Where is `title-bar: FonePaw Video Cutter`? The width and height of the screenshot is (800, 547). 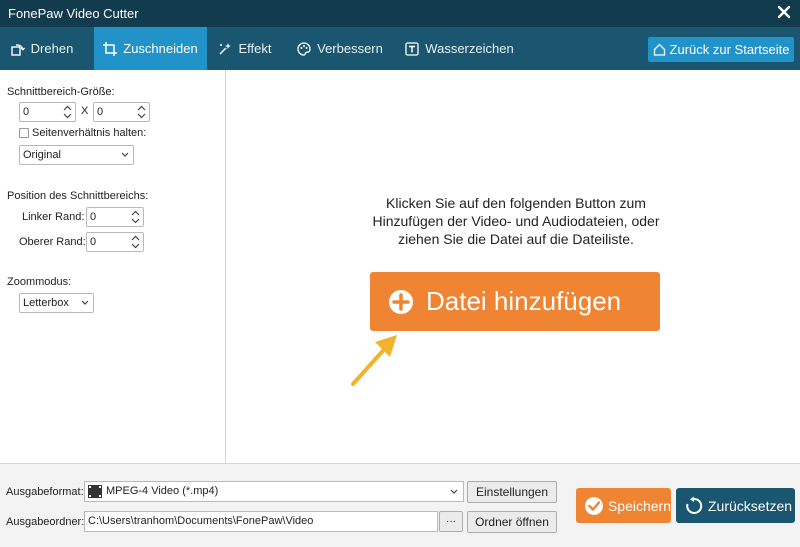 title-bar: FonePaw Video Cutter is located at coordinates (400, 13).